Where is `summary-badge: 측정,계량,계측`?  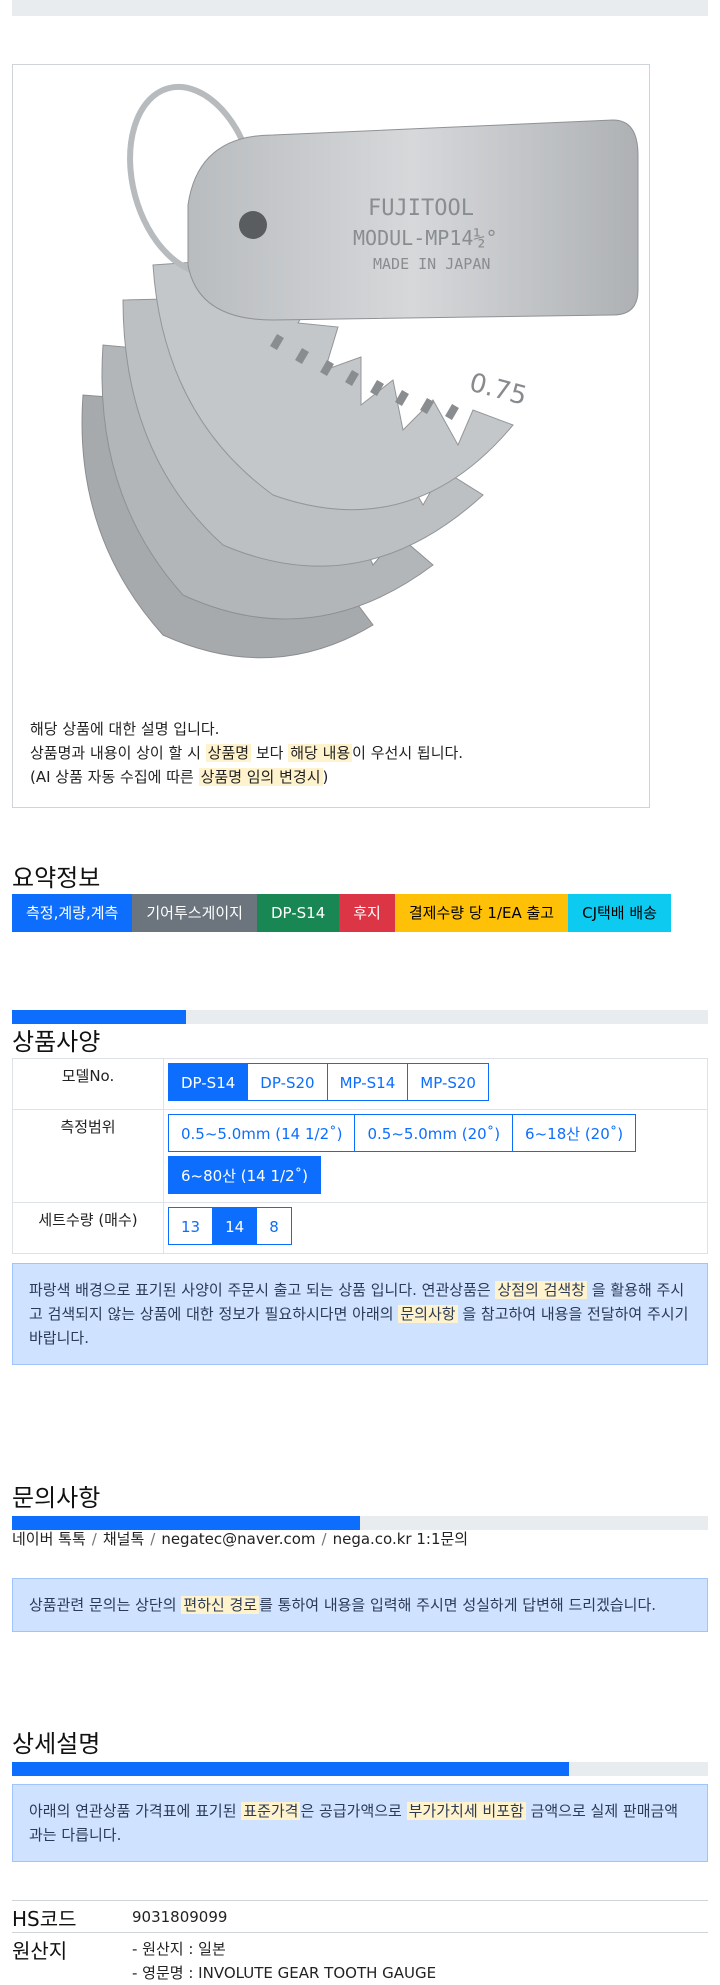
summary-badge: 측정,계량,계측 is located at coordinates (72, 913).